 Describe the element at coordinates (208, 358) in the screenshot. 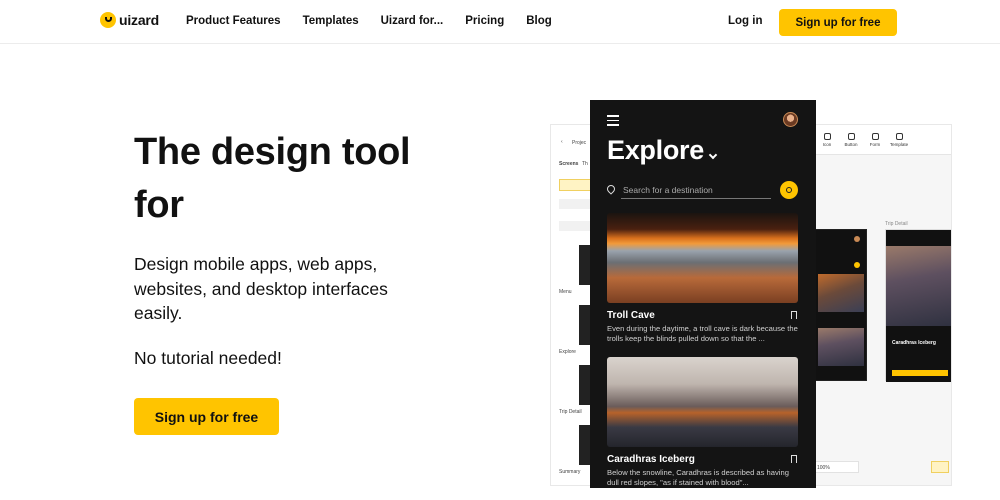

I see `hero-note: No tutorial needed!` at that location.